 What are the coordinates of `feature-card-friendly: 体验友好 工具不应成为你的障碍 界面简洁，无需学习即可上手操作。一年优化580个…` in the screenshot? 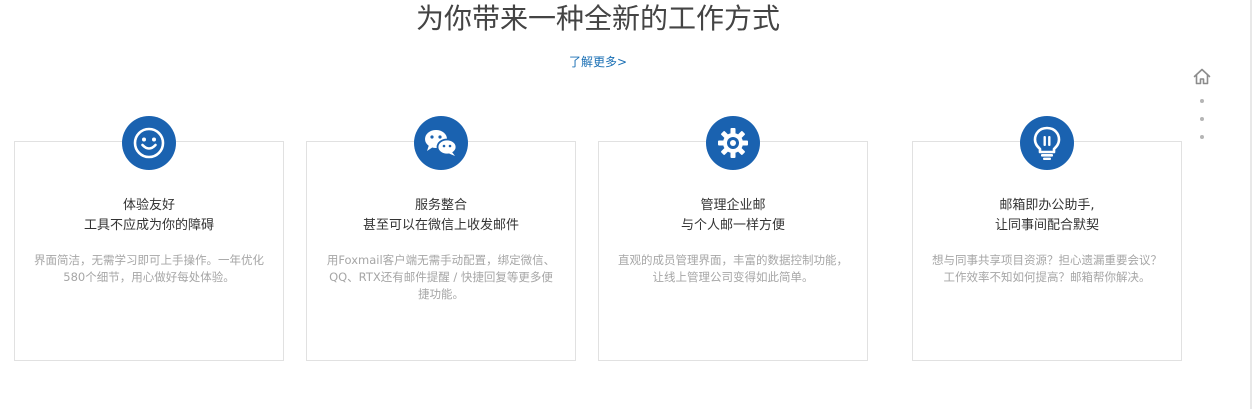 It's located at (149, 238).